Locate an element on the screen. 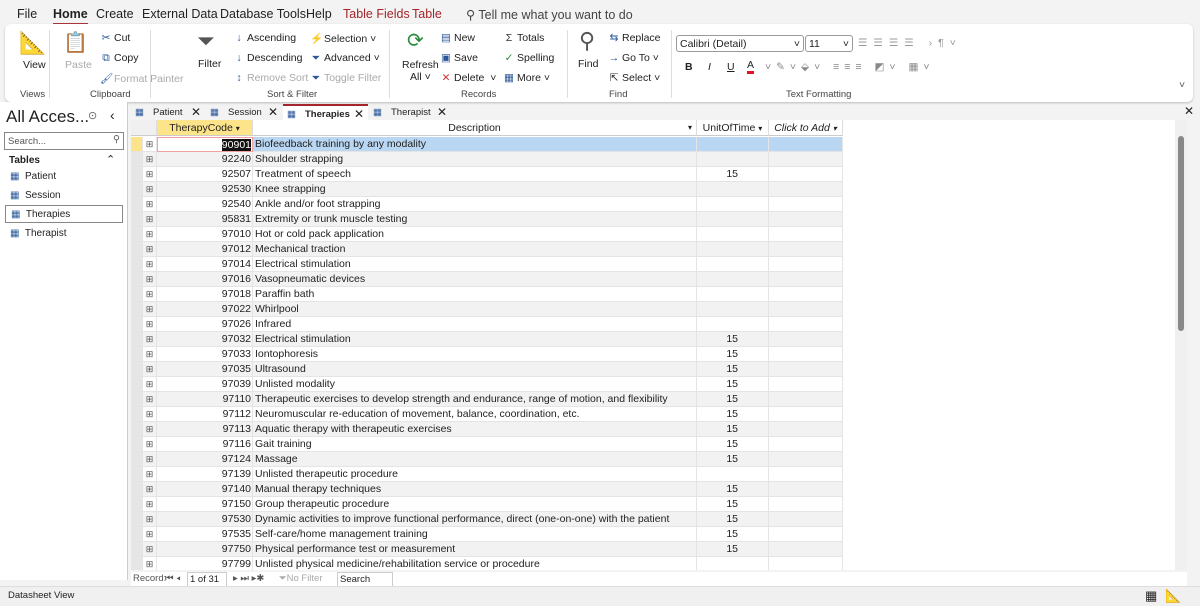 The height and width of the screenshot is (606, 1200). spelling-button: ✓ Spelling is located at coordinates (529, 58).